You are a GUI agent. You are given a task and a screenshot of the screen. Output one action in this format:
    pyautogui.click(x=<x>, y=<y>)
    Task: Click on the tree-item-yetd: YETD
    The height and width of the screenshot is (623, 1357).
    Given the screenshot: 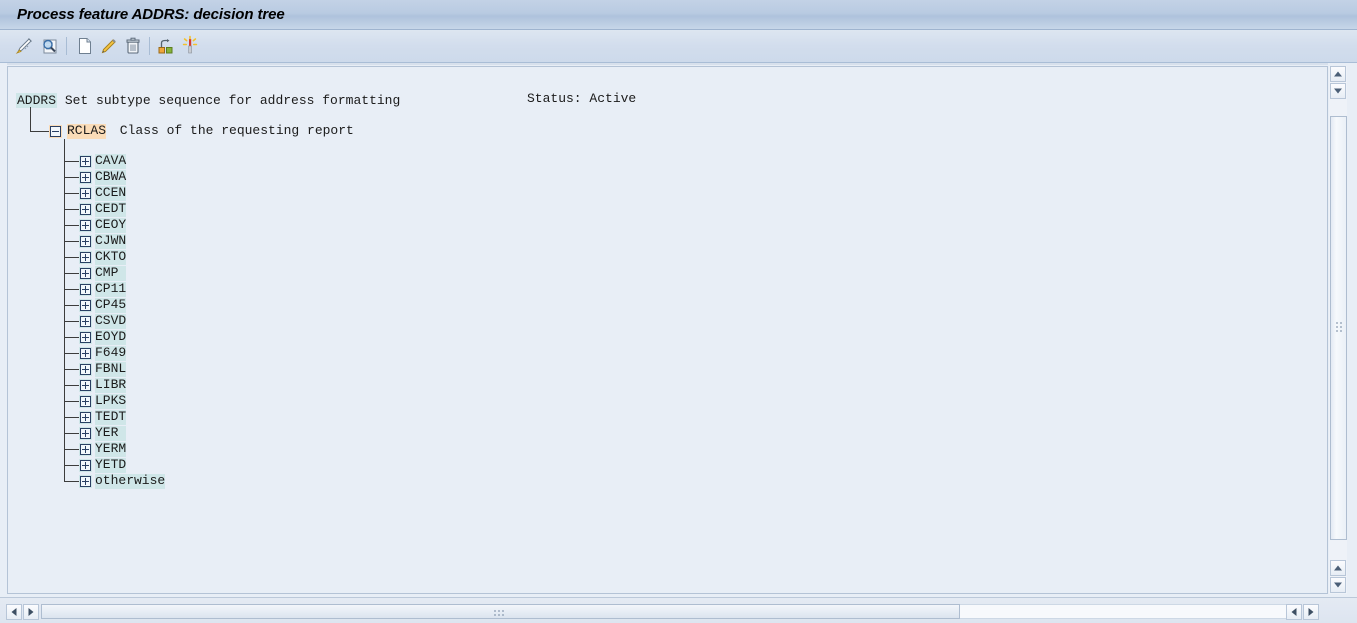 What is the action you would take?
    pyautogui.click(x=110, y=465)
    